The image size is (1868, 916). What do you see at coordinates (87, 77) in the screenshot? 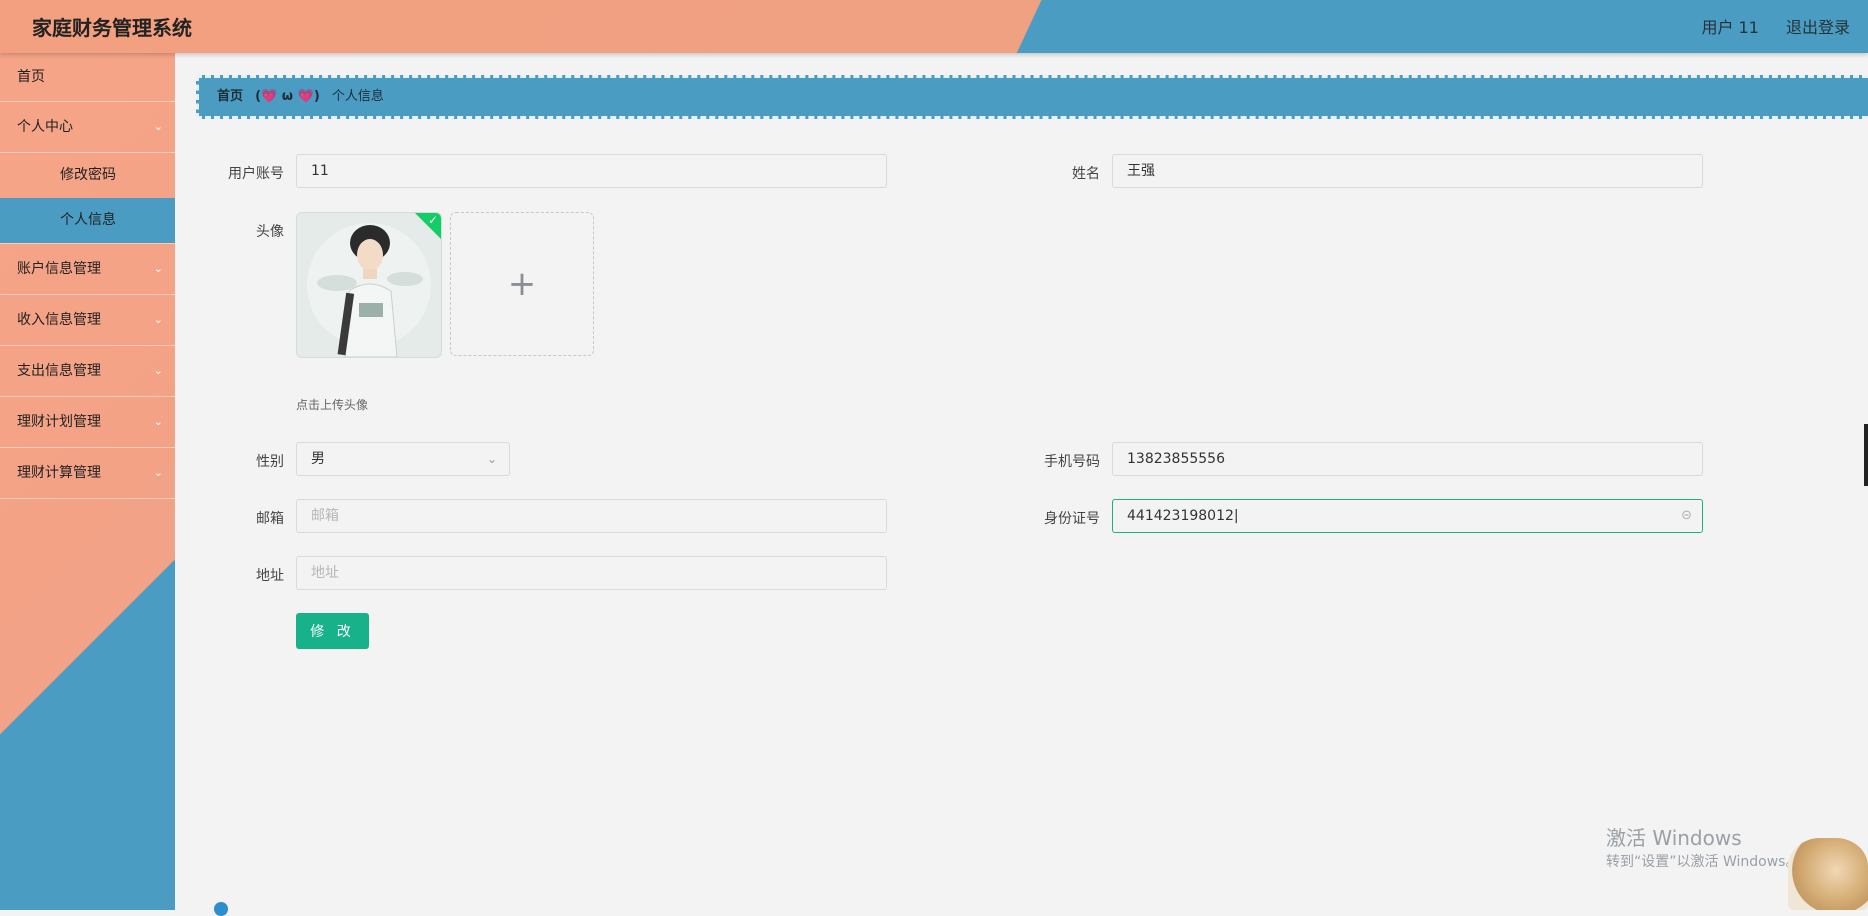
I see `sidebar-item-home: 首页` at bounding box center [87, 77].